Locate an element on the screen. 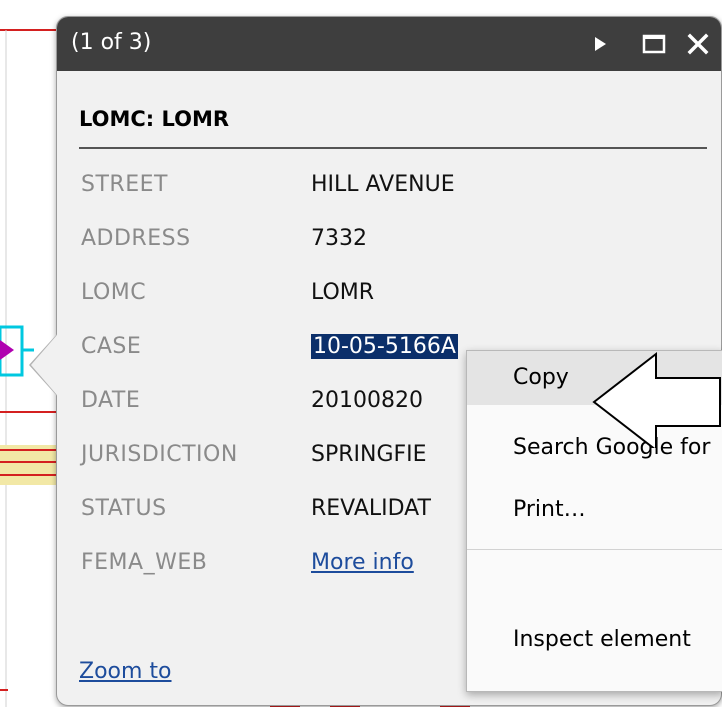 This screenshot has height=707, width=722. menu-item-label: Inspect element is located at coordinates (602, 639).